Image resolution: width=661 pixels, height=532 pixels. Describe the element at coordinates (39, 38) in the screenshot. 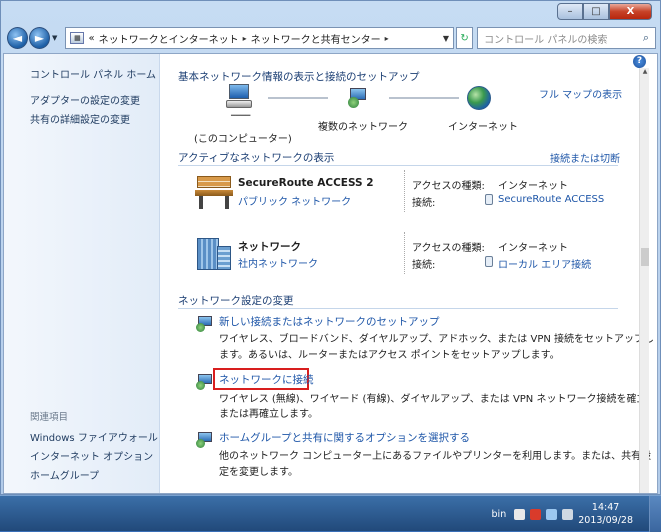

I see `forward-button: ►` at that location.